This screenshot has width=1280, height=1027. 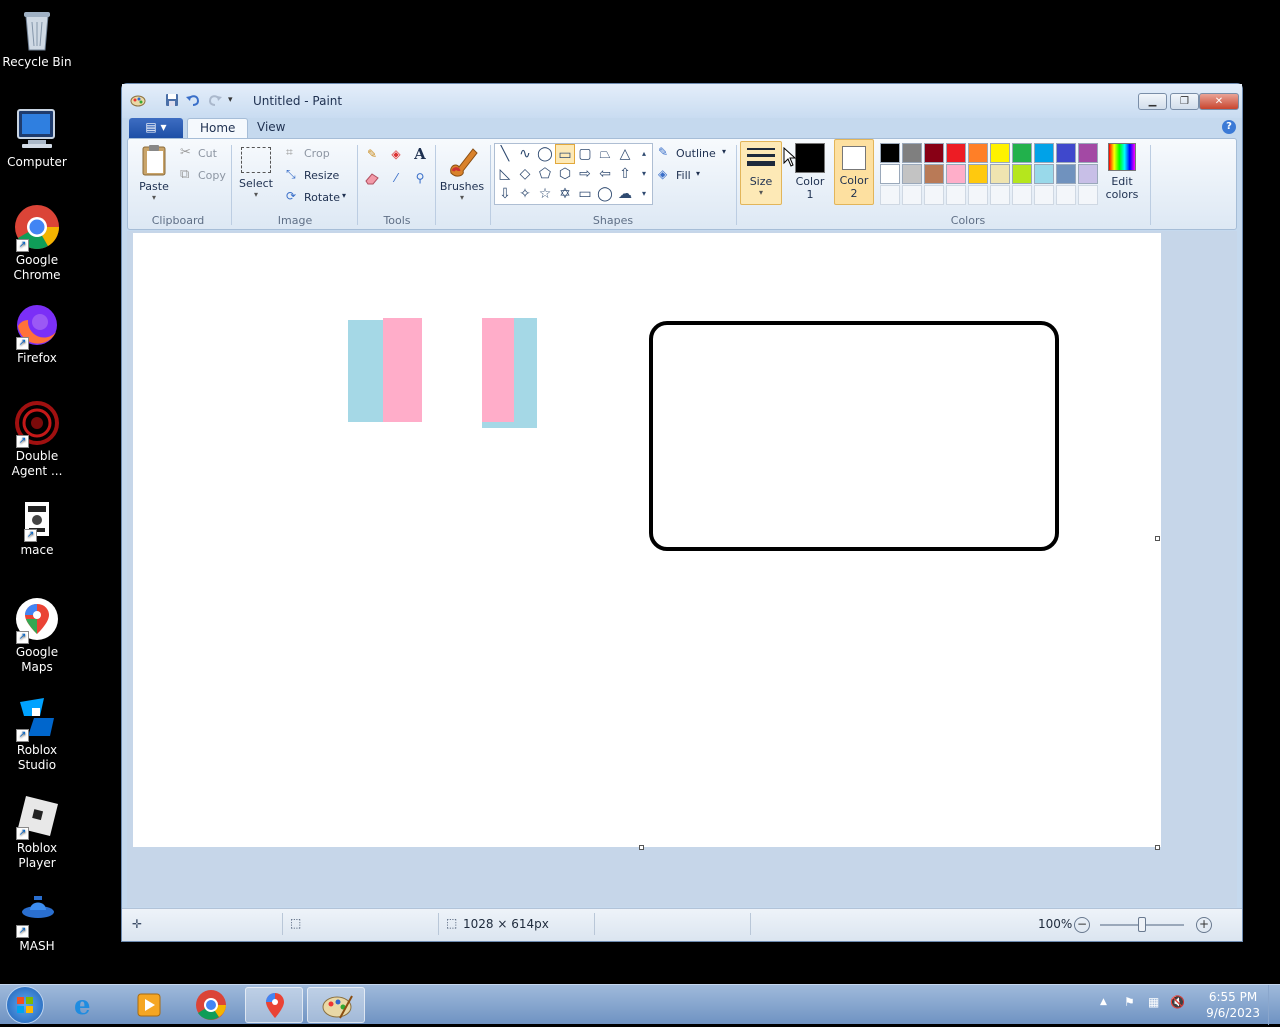 I want to click on copy-button: ⧉ Copy, so click(x=205, y=176).